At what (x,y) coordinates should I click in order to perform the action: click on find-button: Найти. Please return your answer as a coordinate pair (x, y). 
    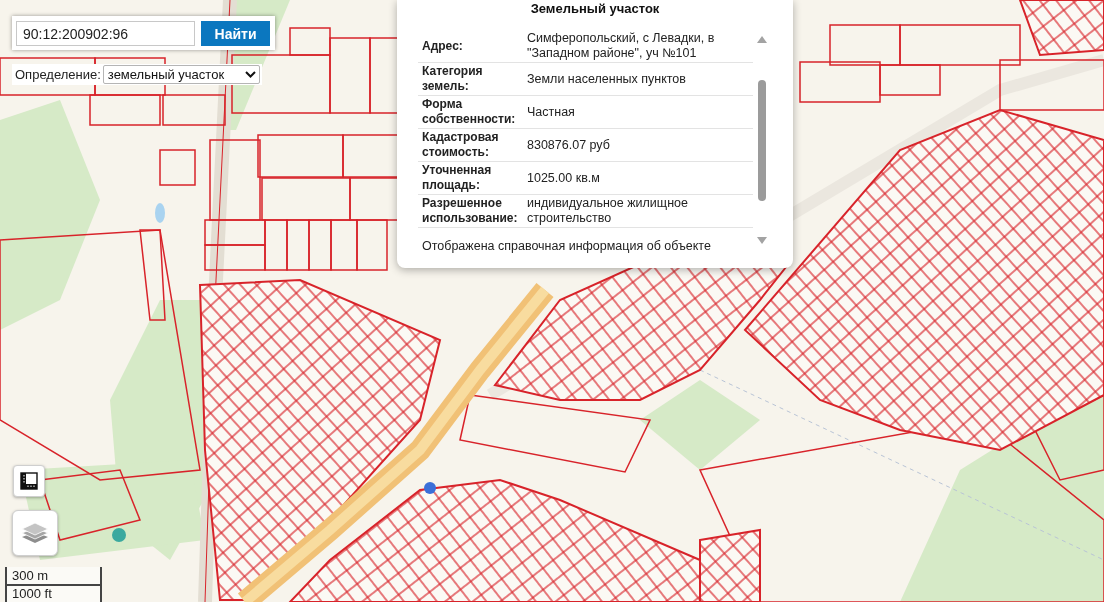
    Looking at the image, I should click on (235, 33).